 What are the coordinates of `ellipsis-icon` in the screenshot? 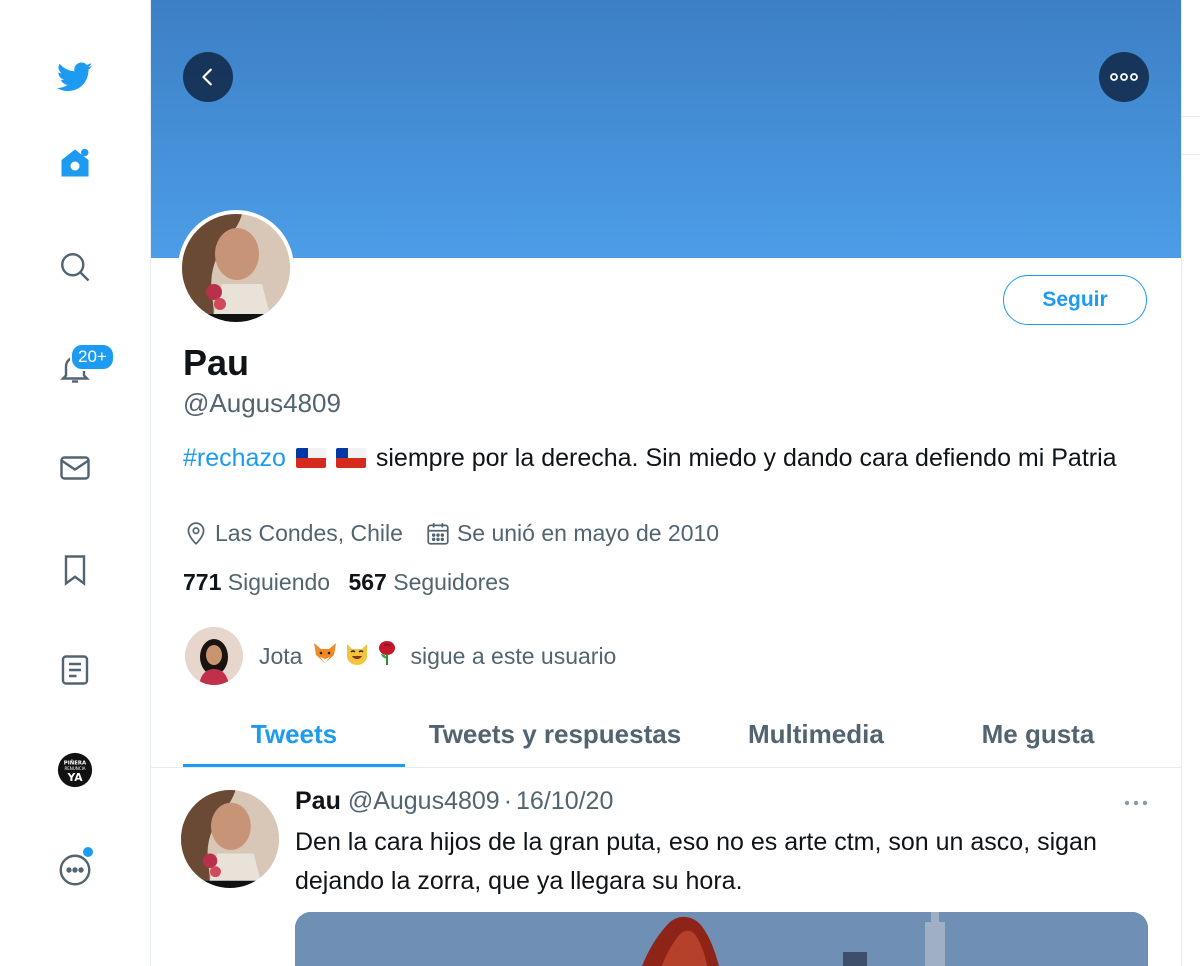 It's located at (1124, 77).